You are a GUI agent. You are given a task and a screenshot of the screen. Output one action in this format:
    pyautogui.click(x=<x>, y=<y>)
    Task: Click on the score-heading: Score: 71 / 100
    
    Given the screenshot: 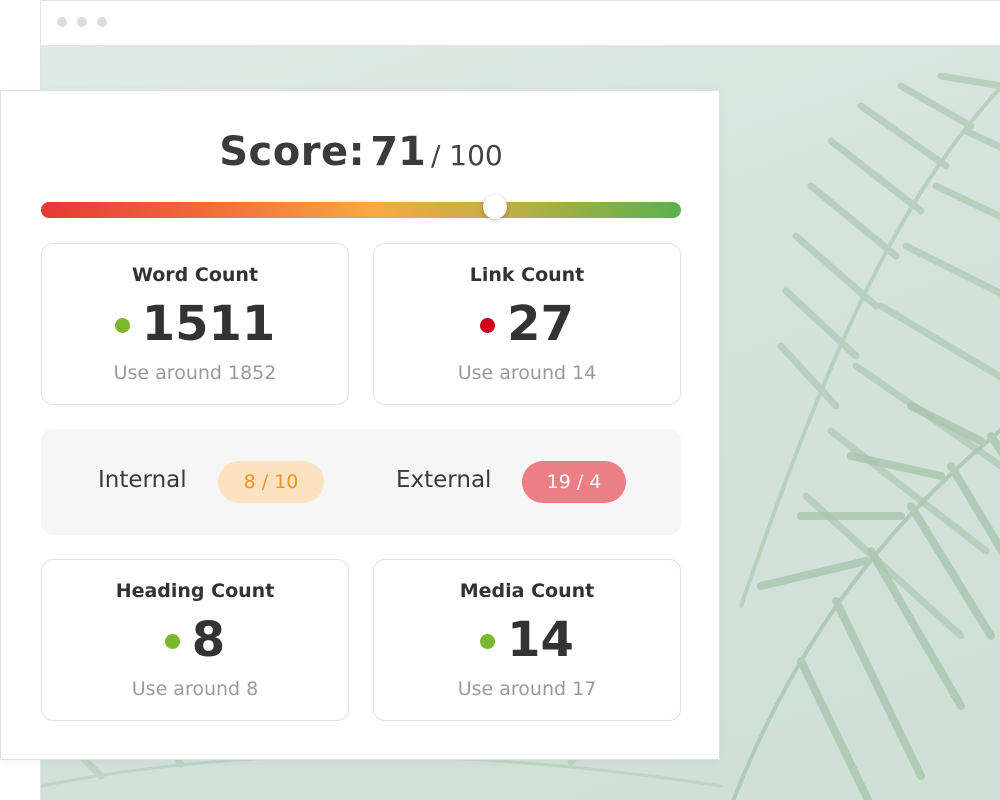 What is the action you would take?
    pyautogui.click(x=361, y=152)
    